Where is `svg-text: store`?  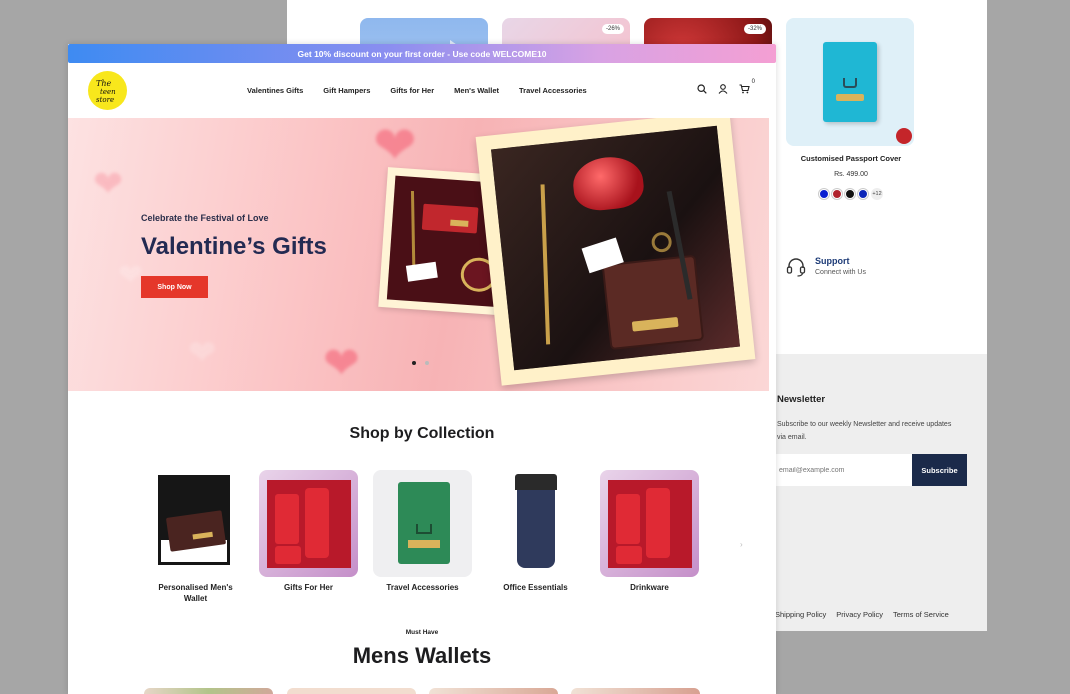 svg-text: store is located at coordinates (105, 100).